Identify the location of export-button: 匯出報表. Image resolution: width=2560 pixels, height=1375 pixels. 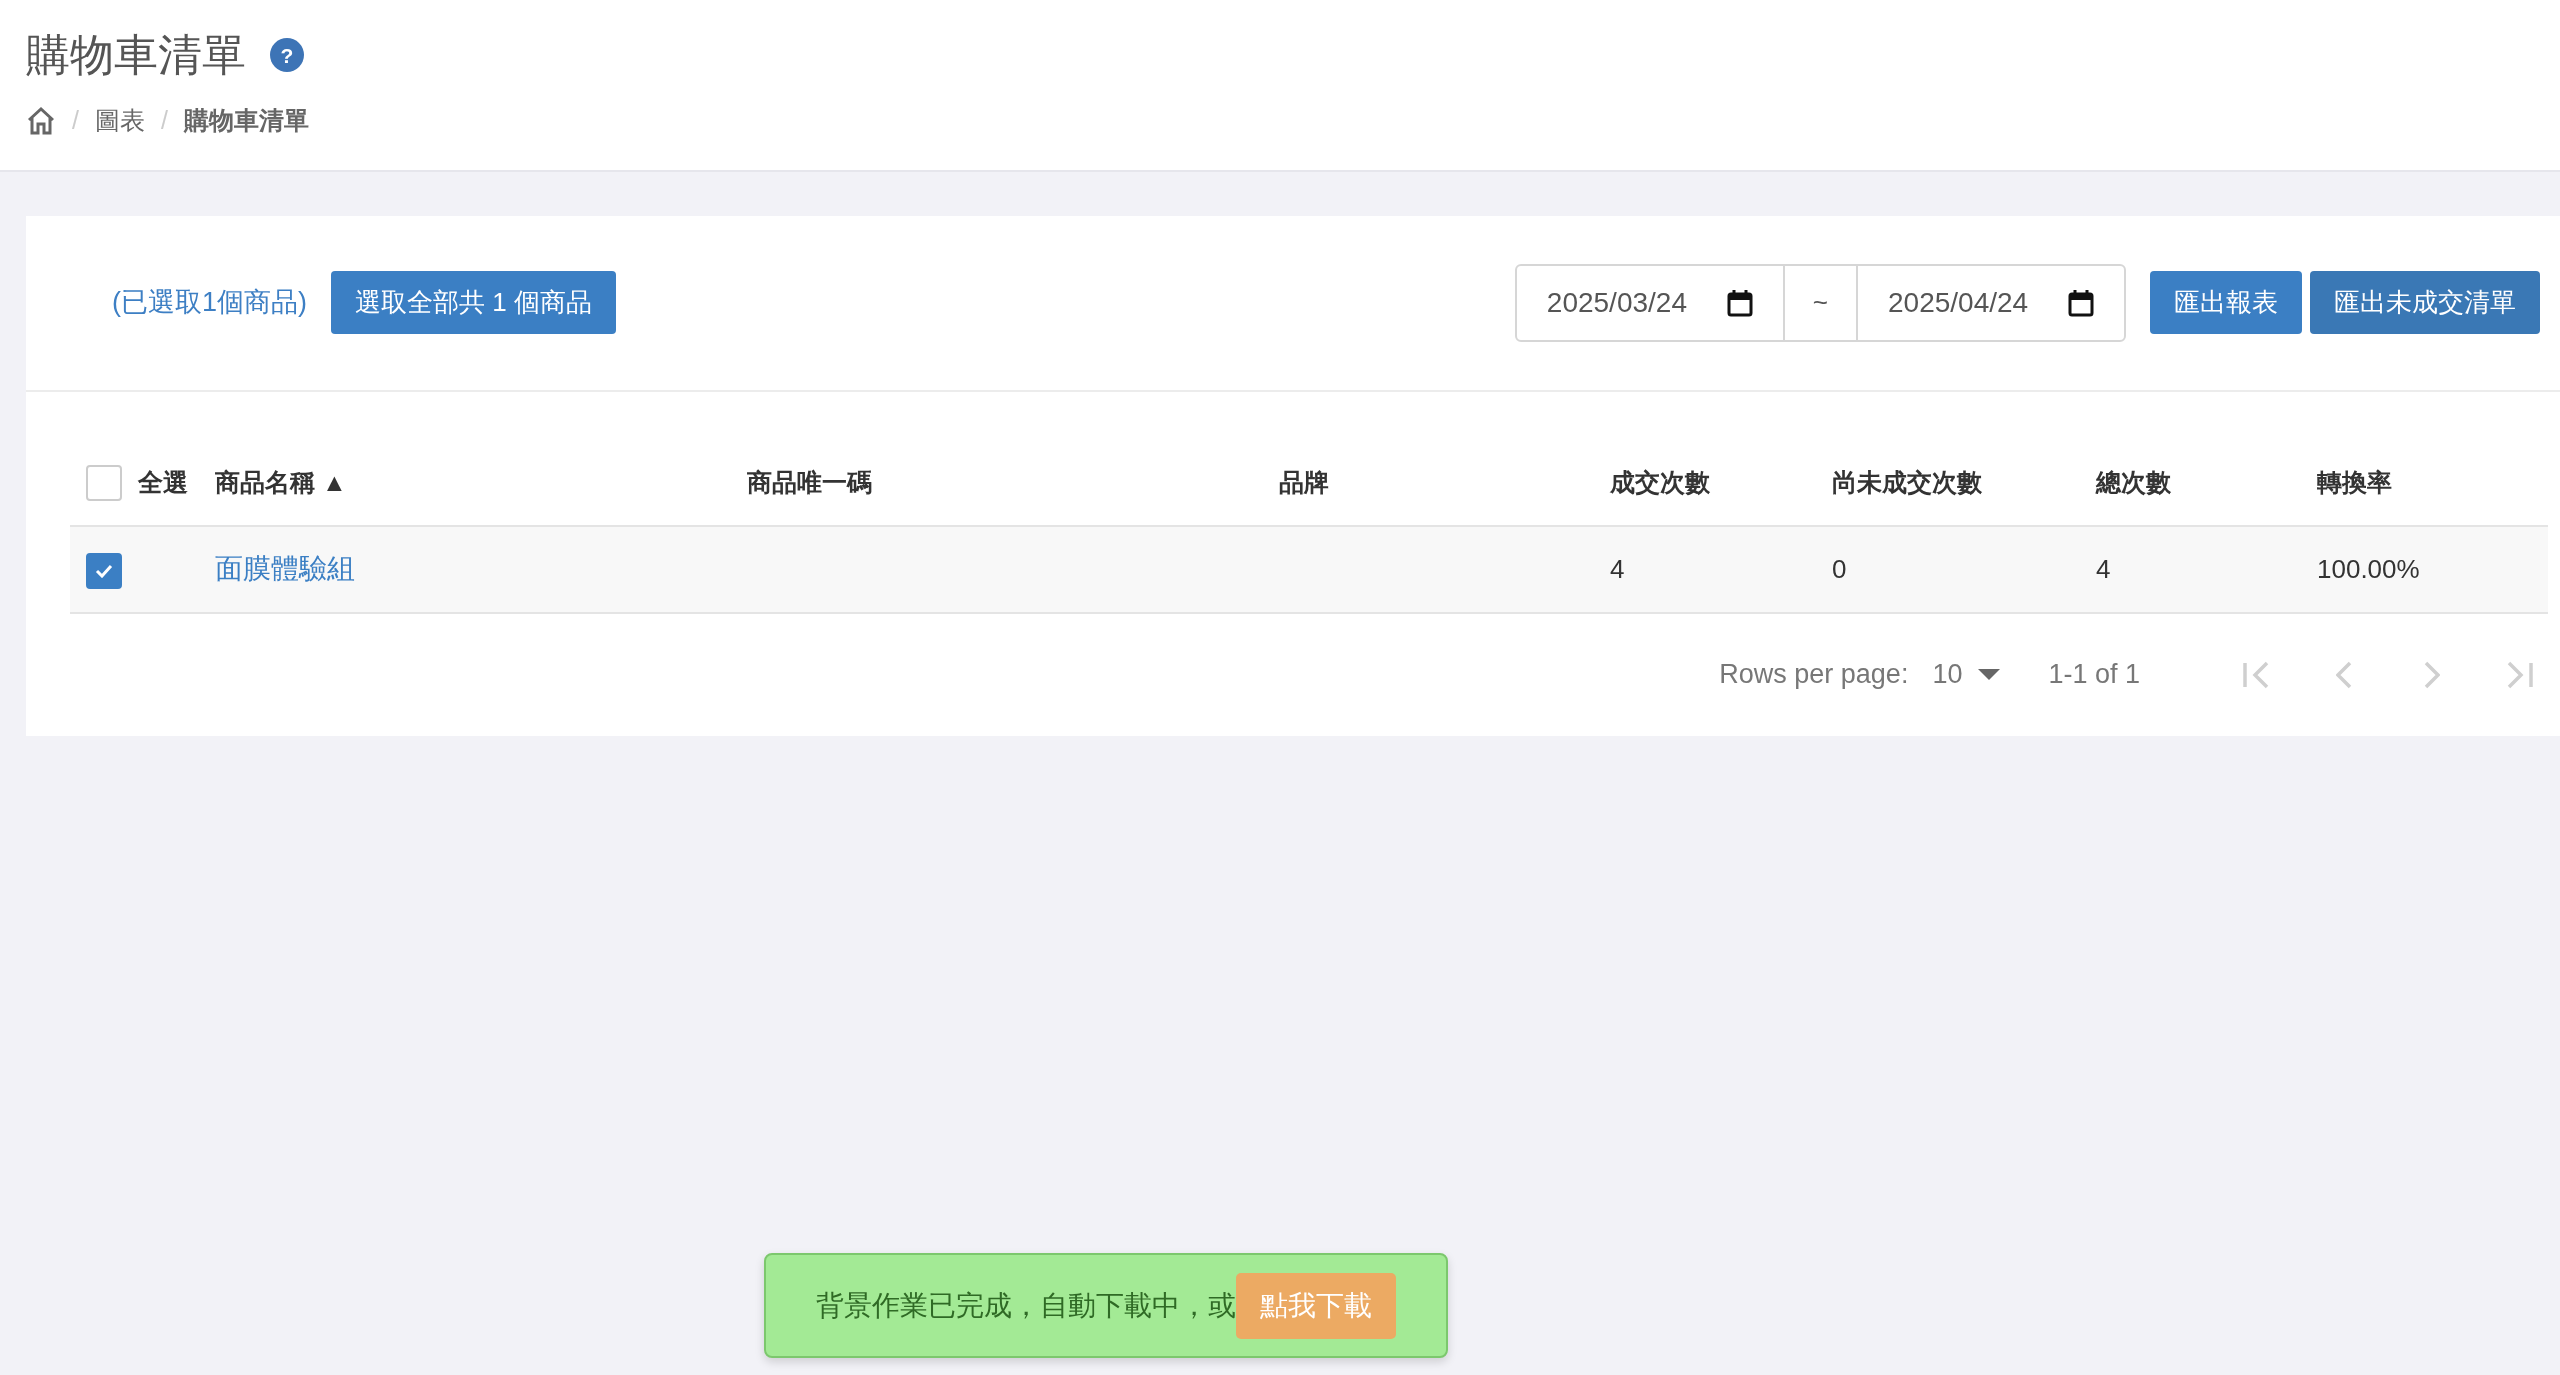
(2226, 302).